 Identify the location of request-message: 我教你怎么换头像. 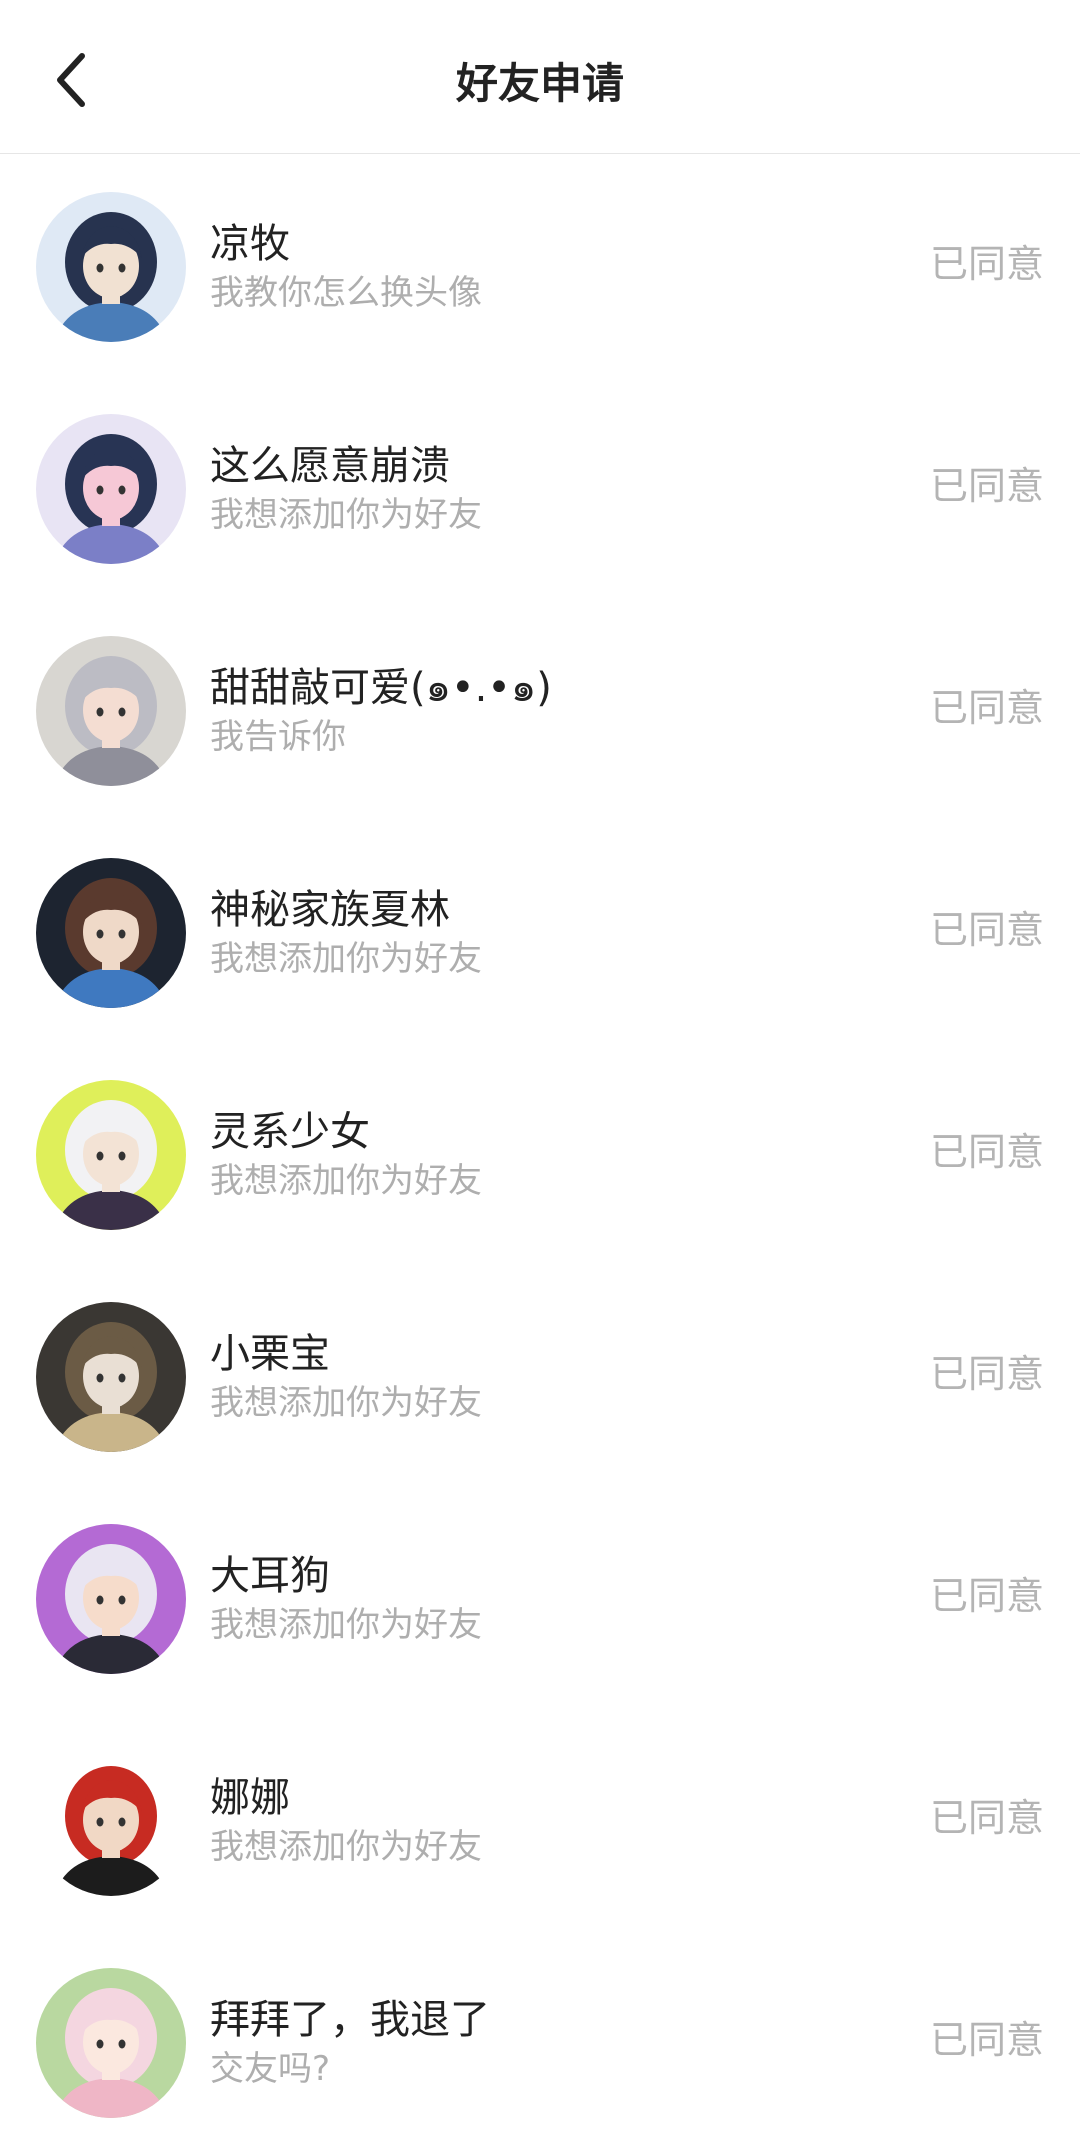
(346, 293).